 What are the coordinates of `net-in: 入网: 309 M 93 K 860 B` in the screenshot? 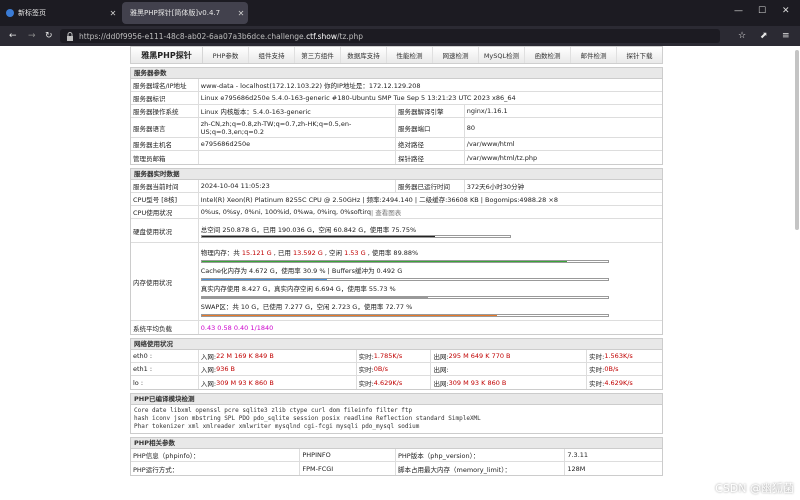 It's located at (278, 382).